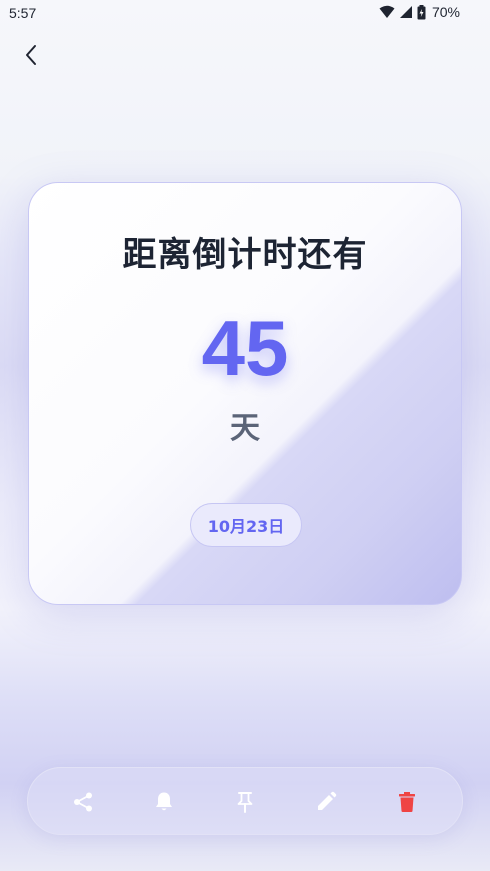 This screenshot has width=490, height=871. Describe the element at coordinates (387, 12) in the screenshot. I see `wifi-icon` at that location.